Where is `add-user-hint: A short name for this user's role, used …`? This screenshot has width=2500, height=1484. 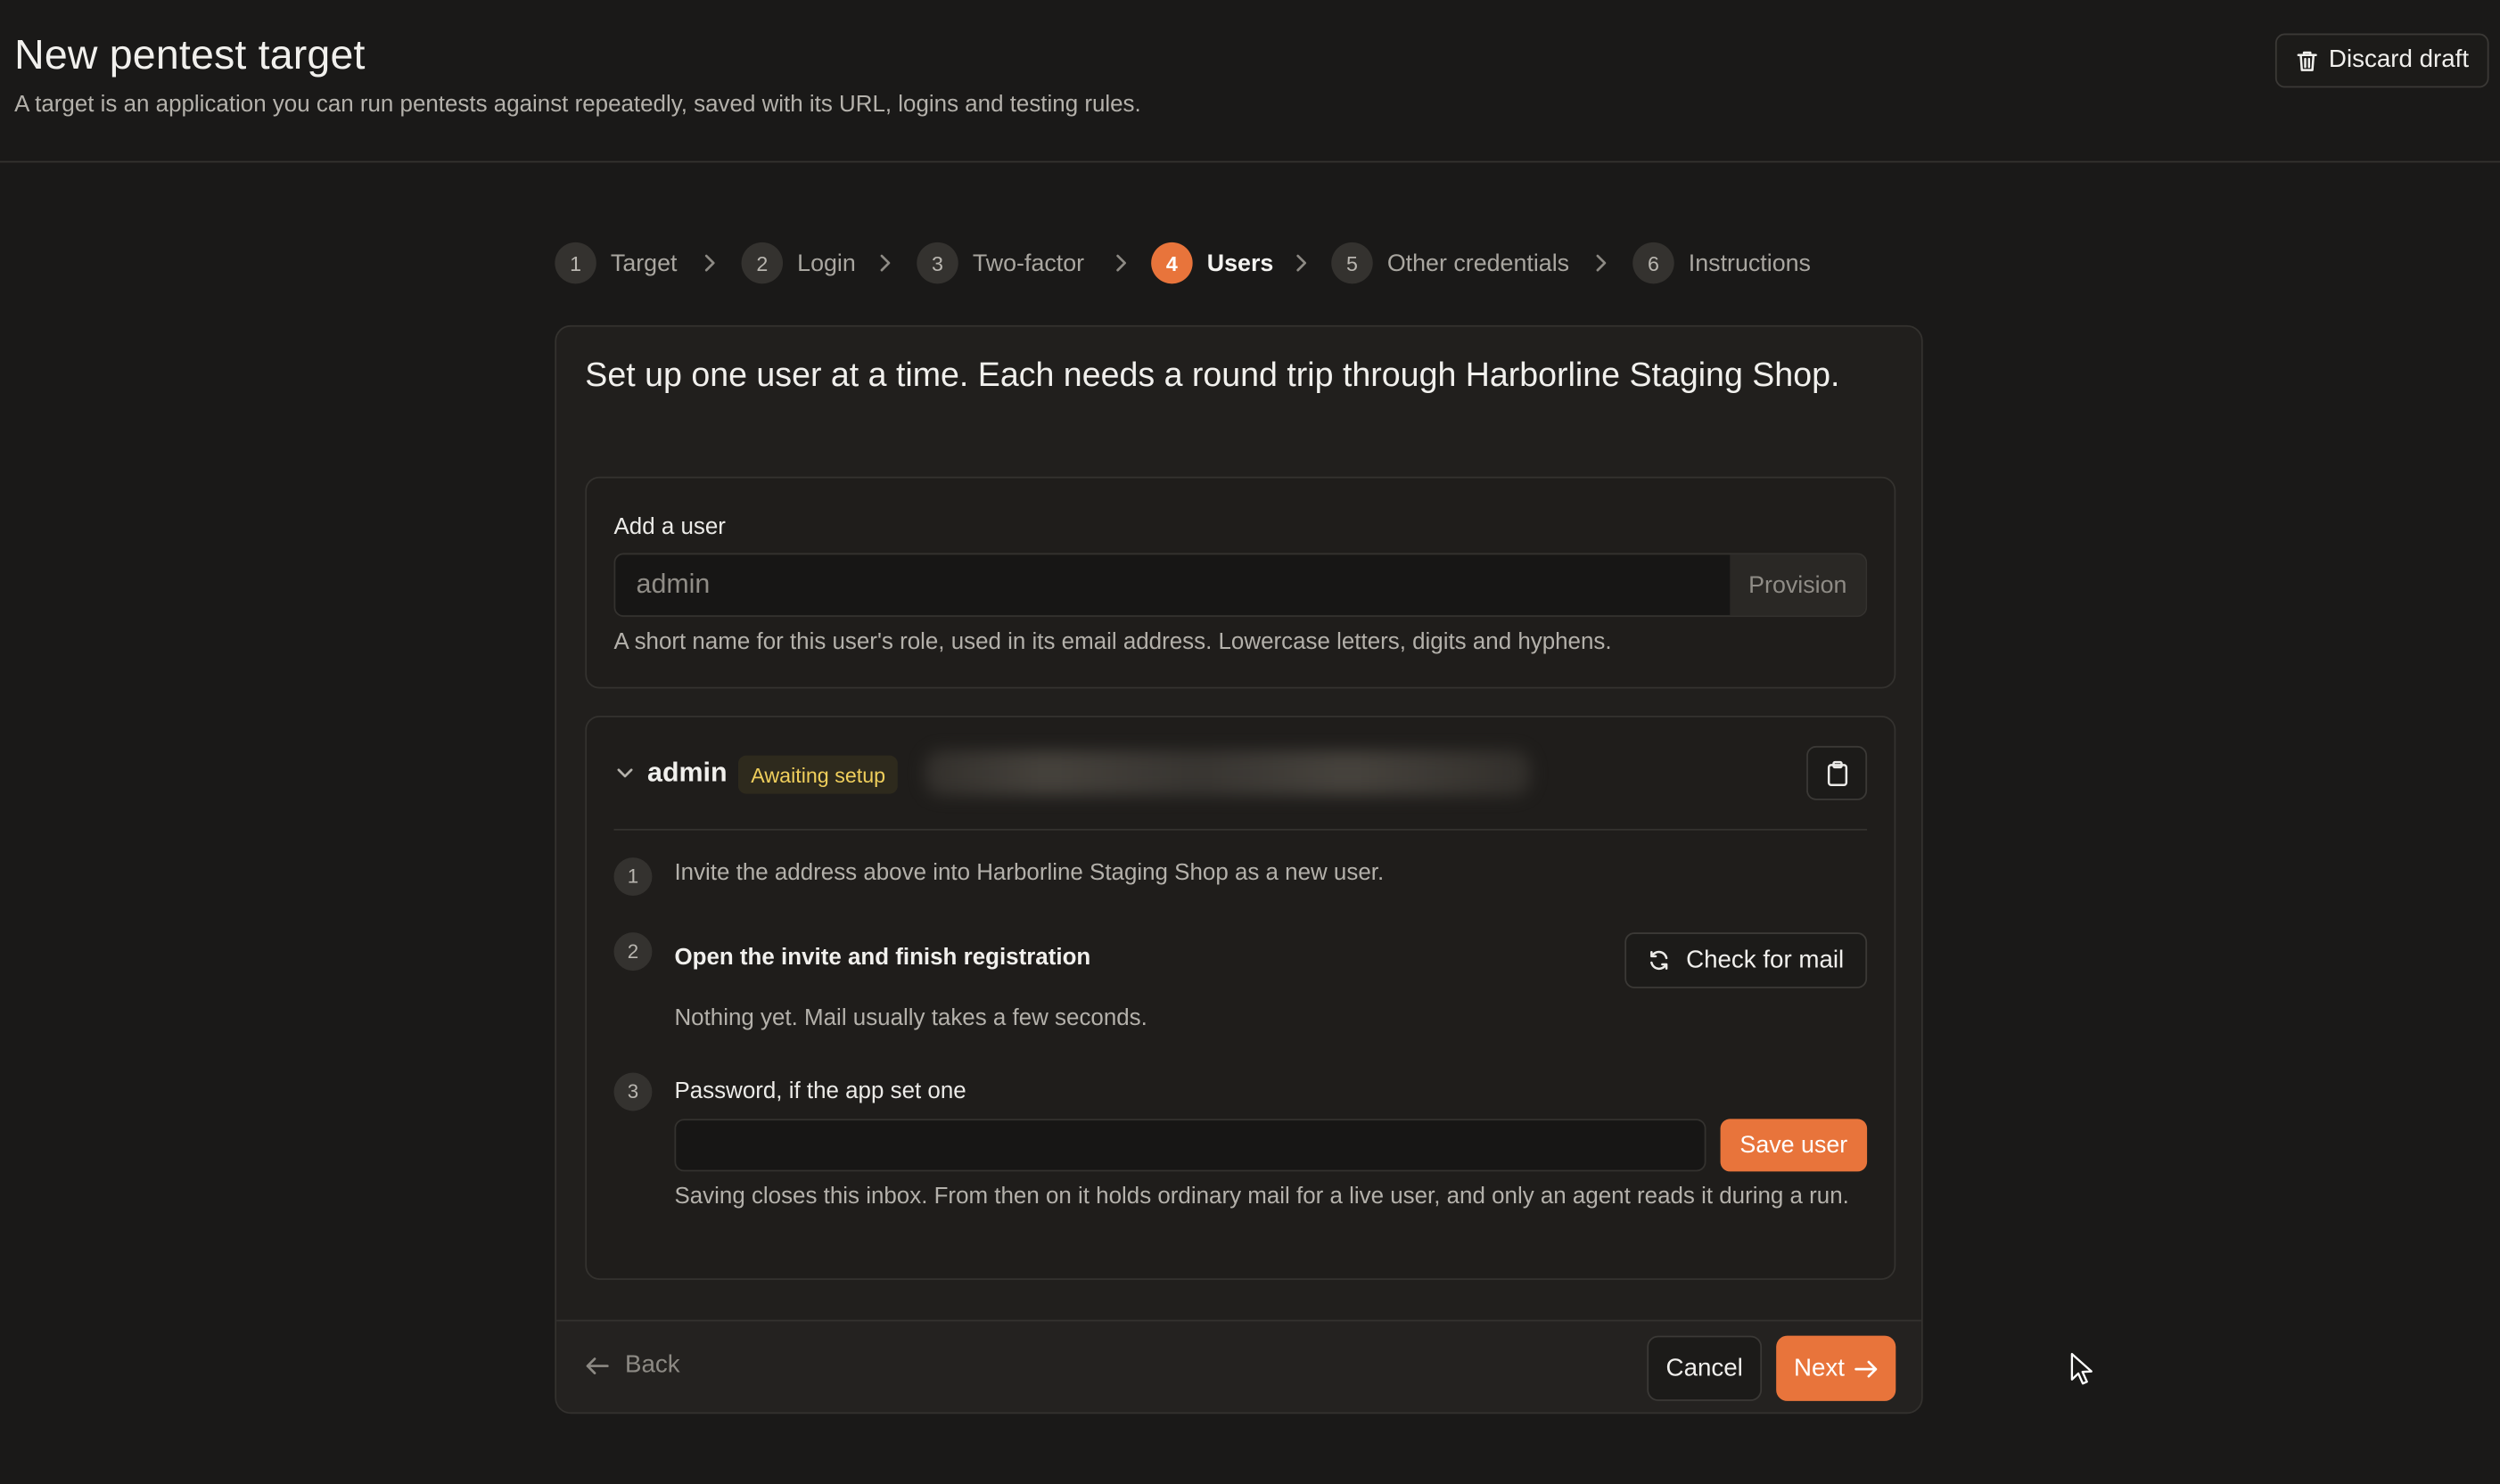 add-user-hint: A short name for this user's role, used … is located at coordinates (1112, 642).